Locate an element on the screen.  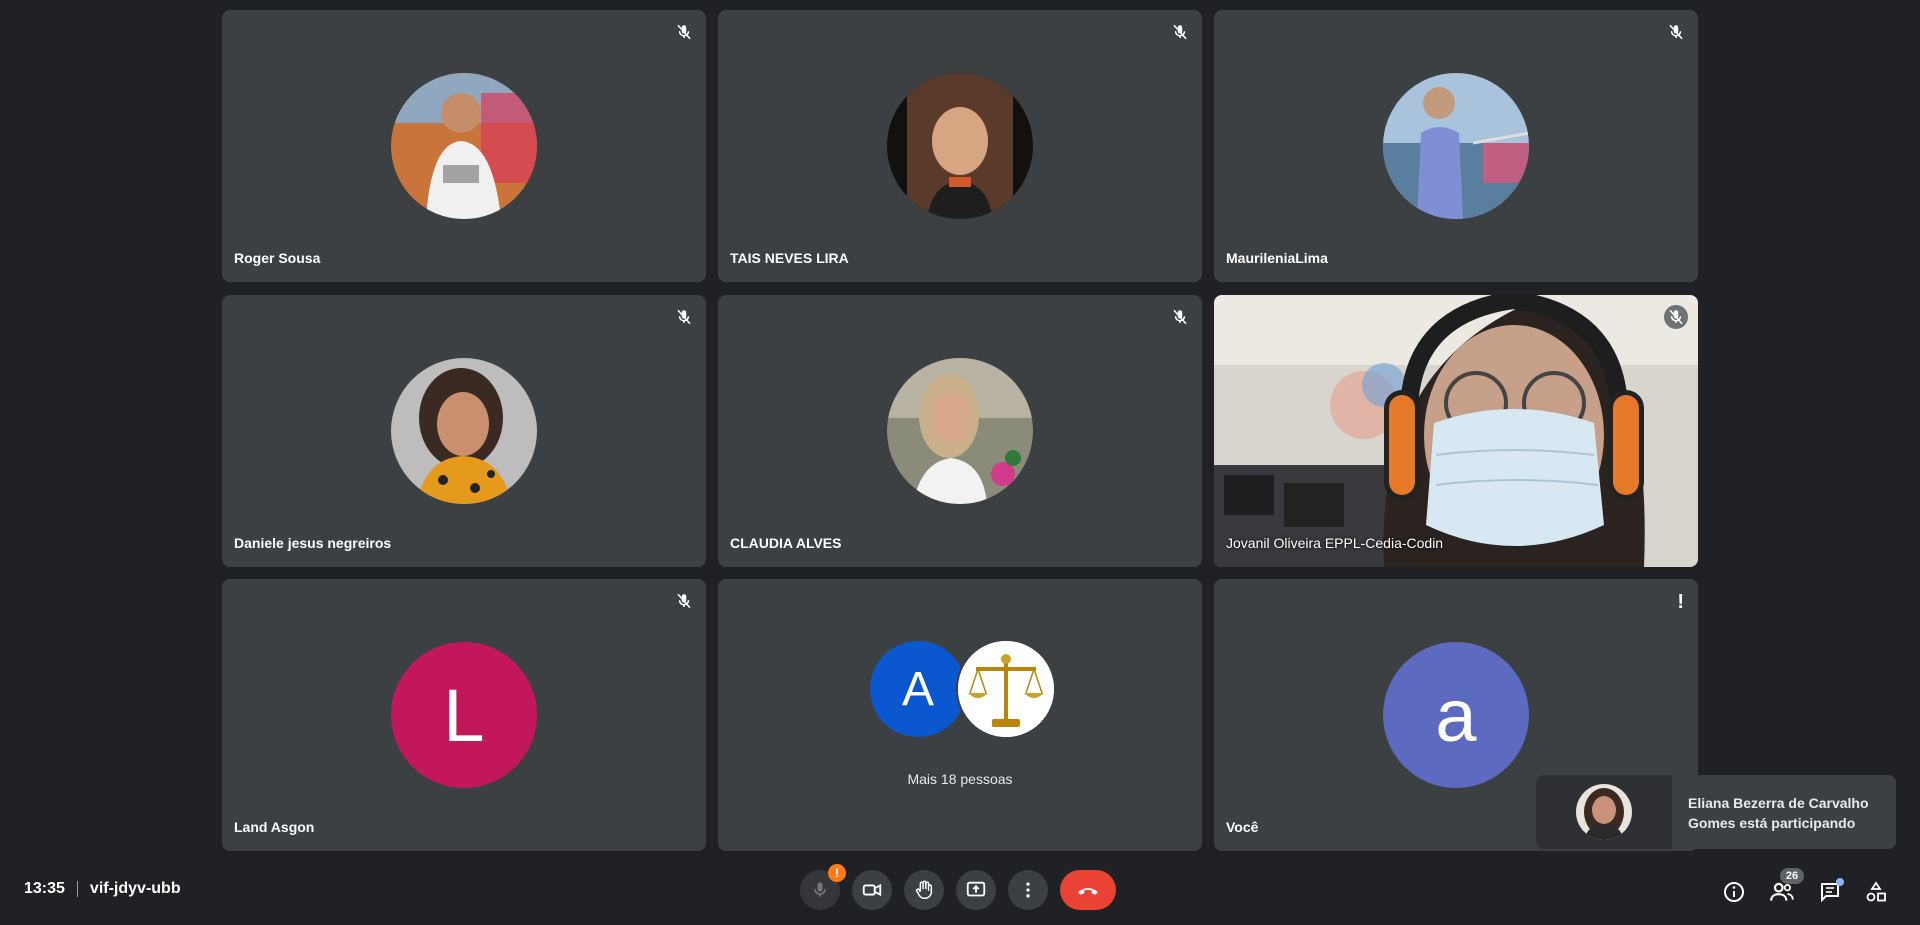
scales-icon is located at coordinates (1006, 689).